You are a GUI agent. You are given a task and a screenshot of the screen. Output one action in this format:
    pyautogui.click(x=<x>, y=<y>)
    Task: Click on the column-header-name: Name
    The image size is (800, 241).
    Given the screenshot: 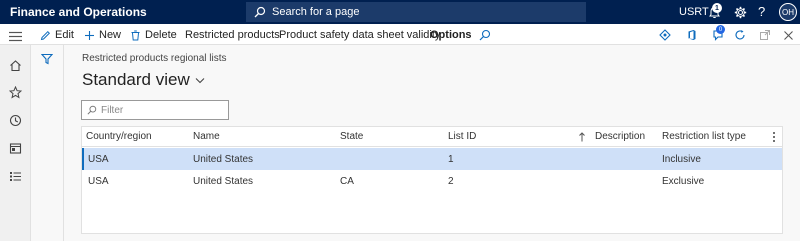 What is the action you would take?
    pyautogui.click(x=206, y=136)
    